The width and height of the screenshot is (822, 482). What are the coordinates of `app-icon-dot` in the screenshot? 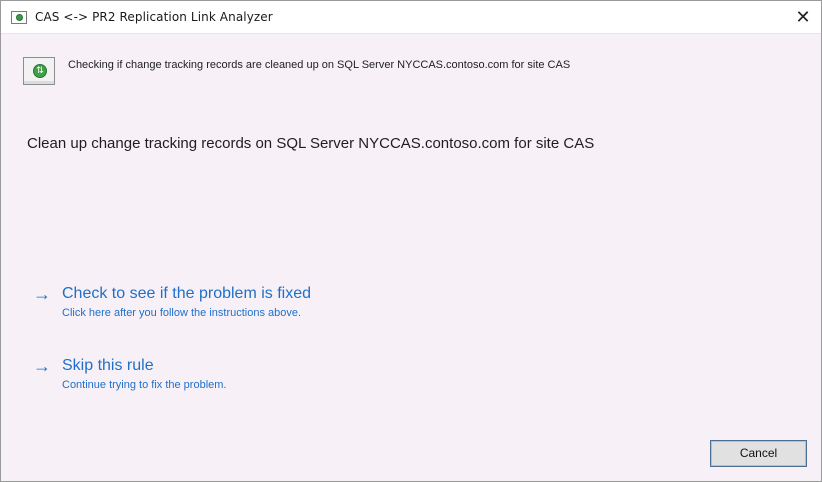 It's located at (19, 17).